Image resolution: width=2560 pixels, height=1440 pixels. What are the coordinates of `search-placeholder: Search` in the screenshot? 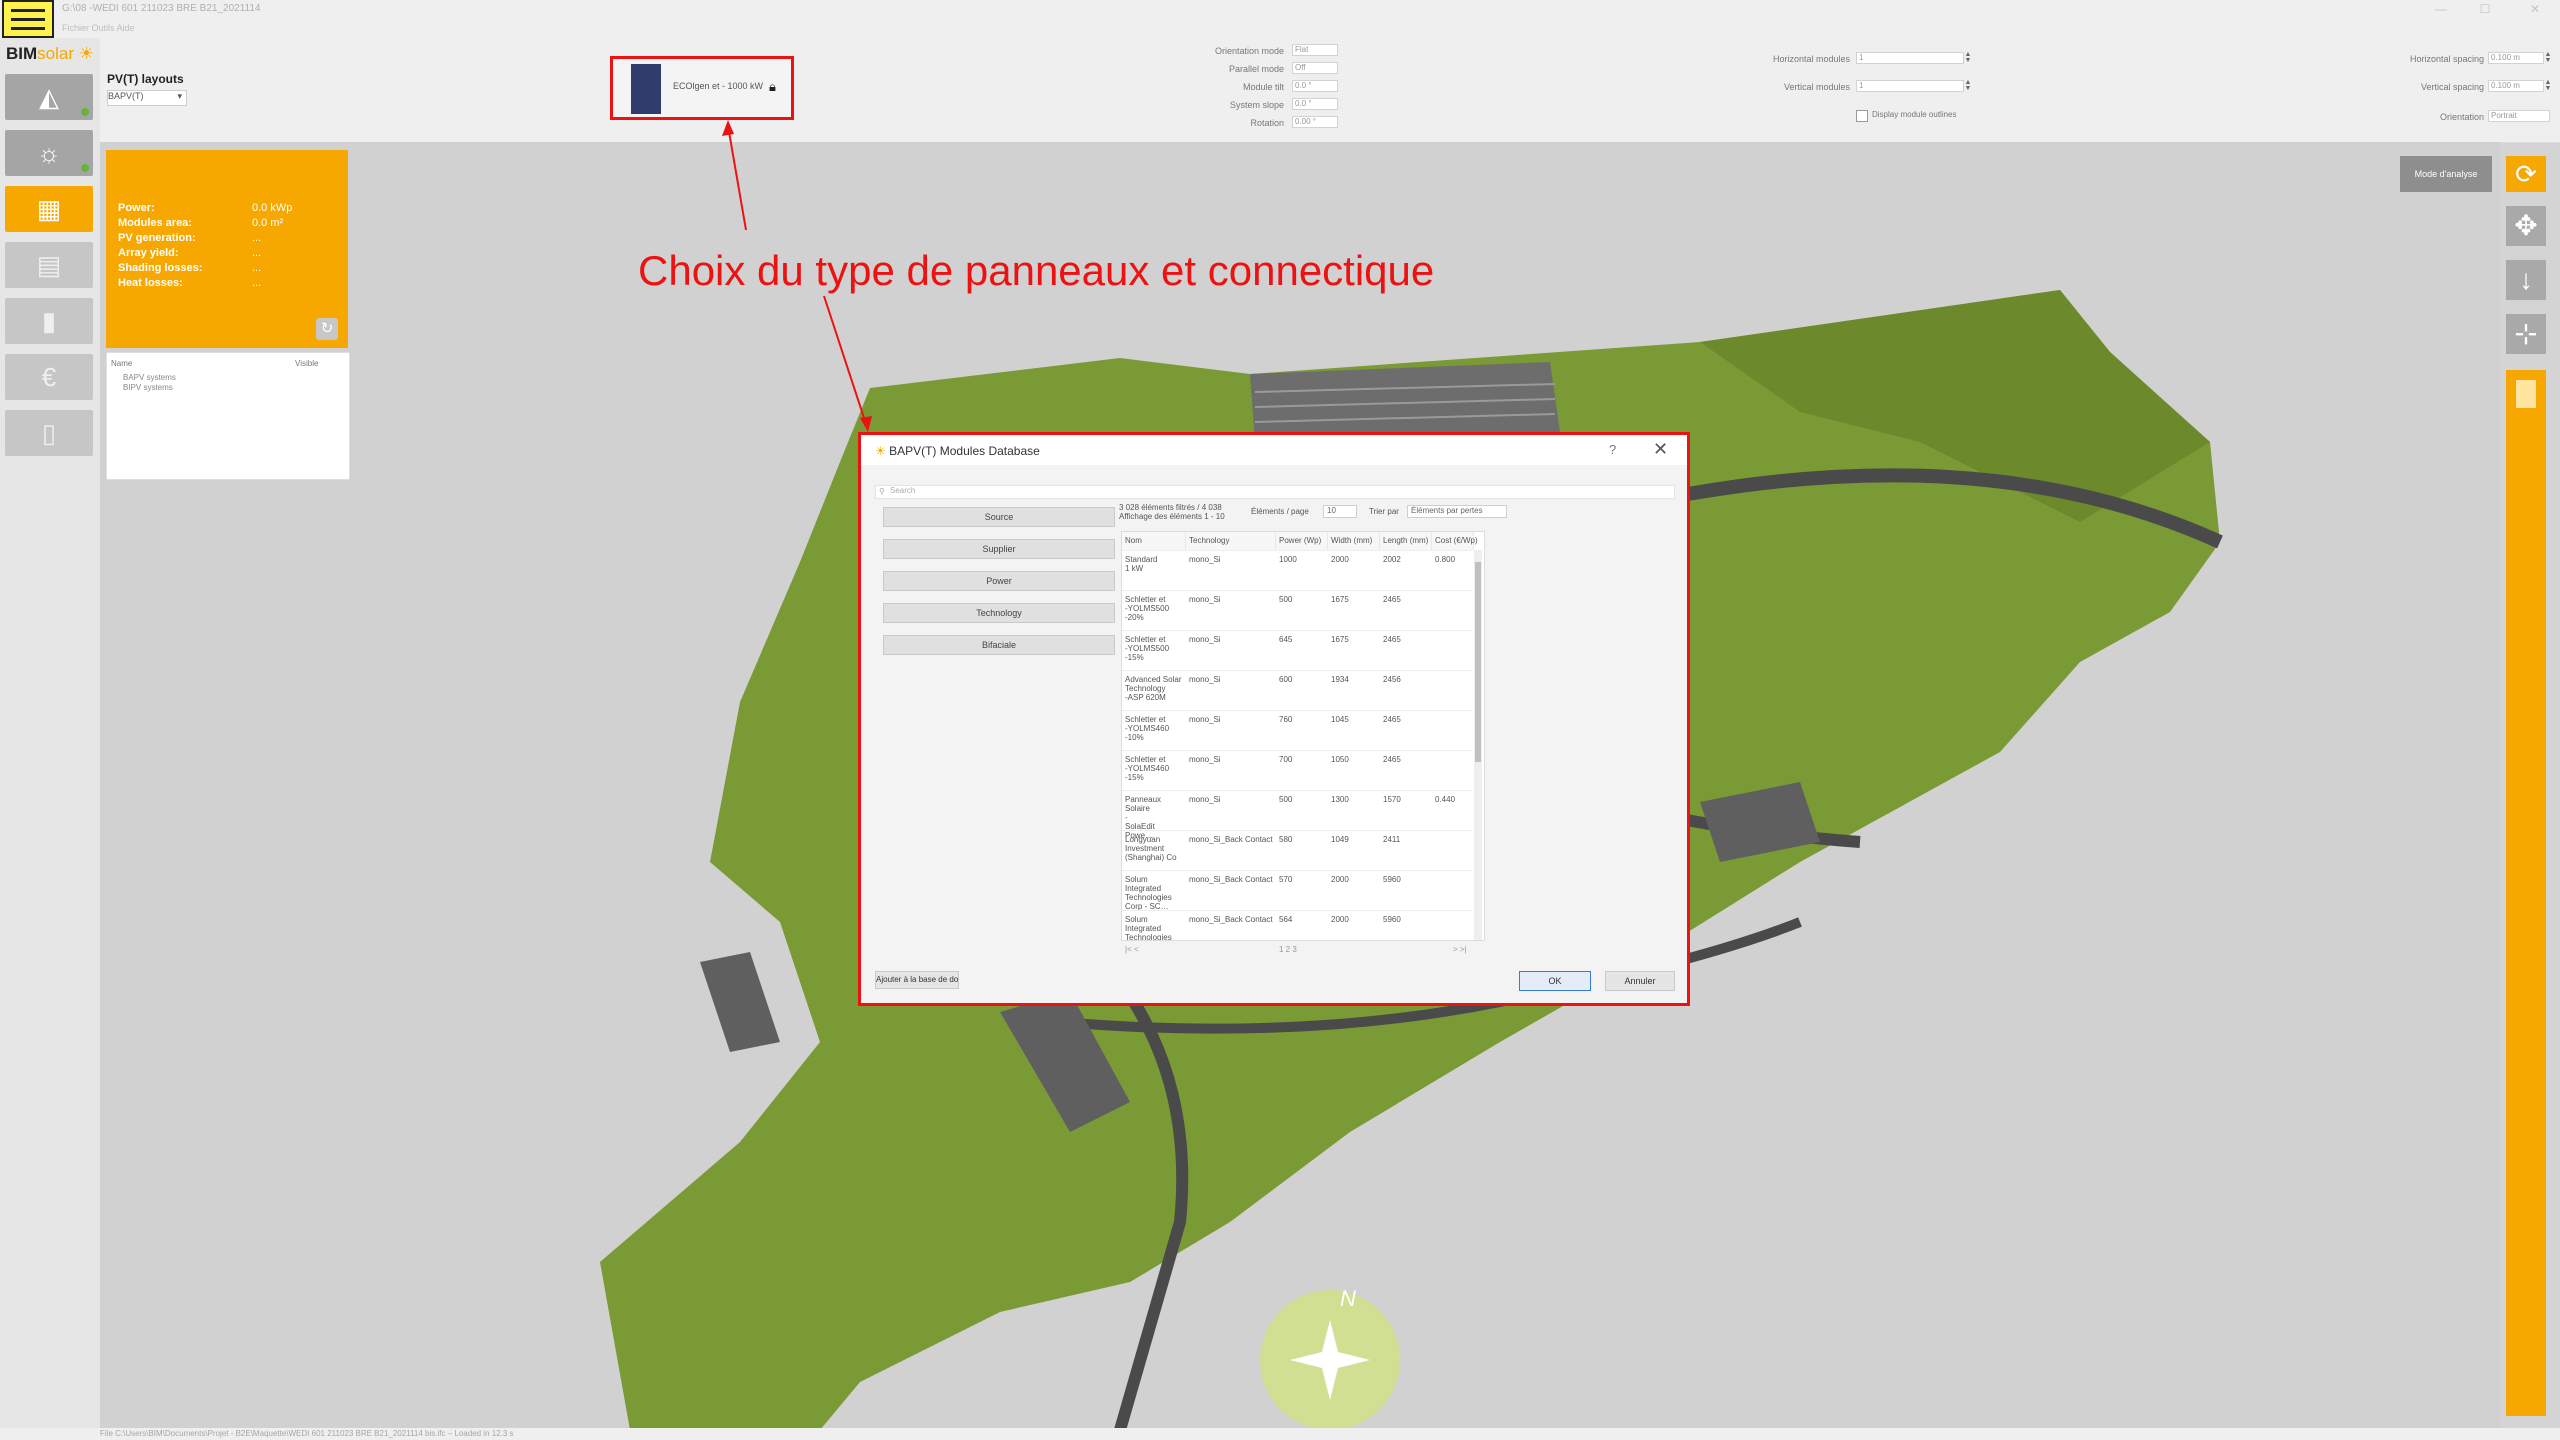 It's located at (903, 490).